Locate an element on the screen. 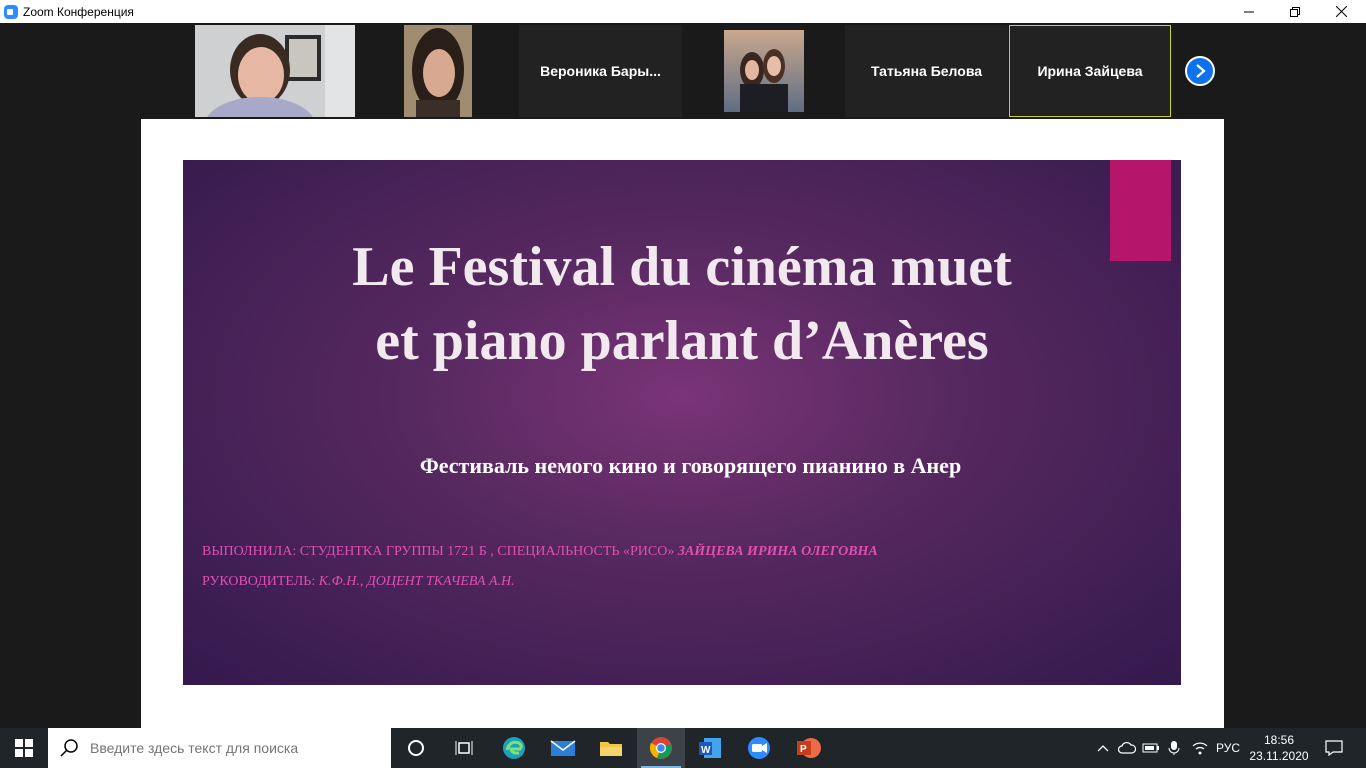  zoom-app-button is located at coordinates (759, 748).